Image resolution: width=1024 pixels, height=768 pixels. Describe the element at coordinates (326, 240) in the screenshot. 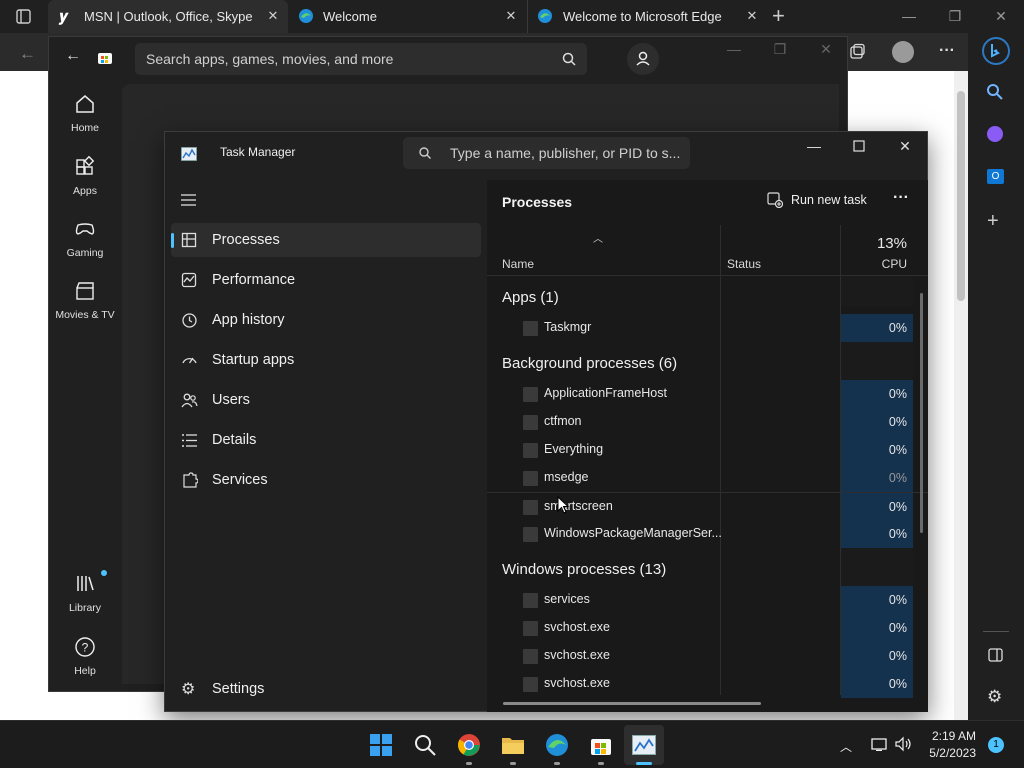

I see `nav-processes: Processes` at that location.